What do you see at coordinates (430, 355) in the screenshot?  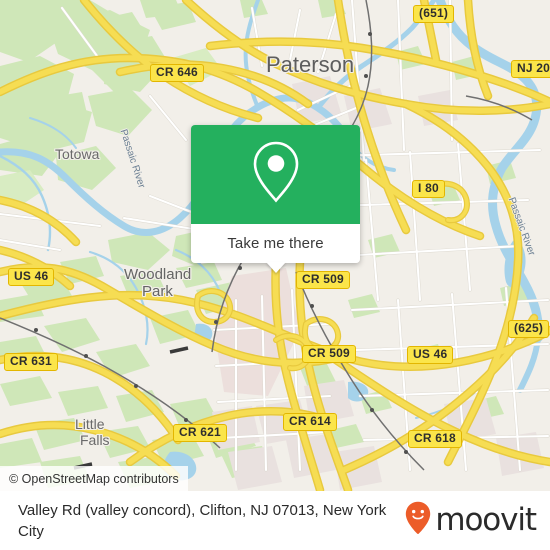 I see `road-shield-us46-e: US 46` at bounding box center [430, 355].